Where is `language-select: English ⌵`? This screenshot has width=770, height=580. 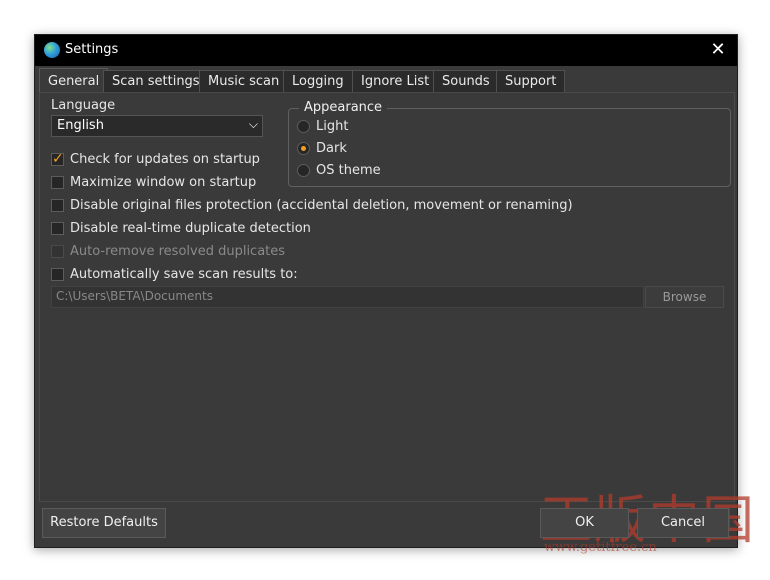 language-select: English ⌵ is located at coordinates (157, 126).